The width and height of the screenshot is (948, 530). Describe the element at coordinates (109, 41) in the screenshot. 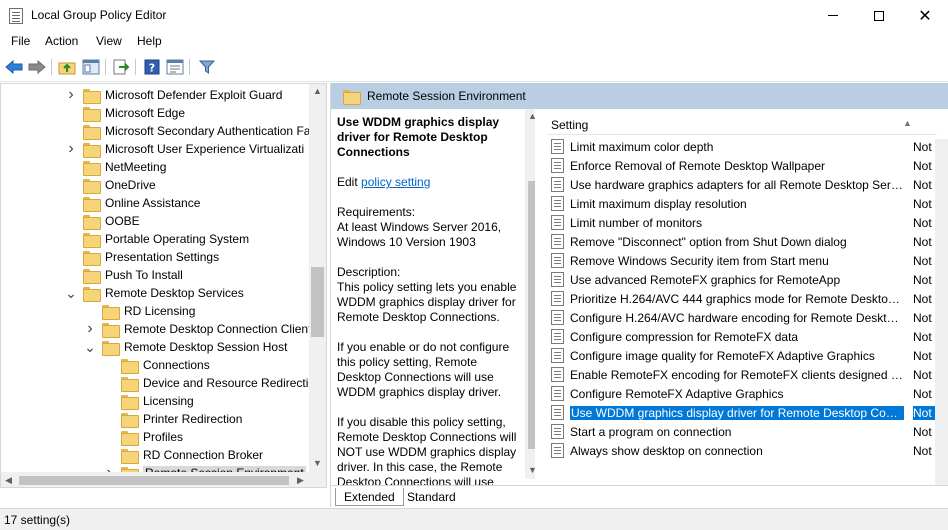

I see `menu-view: View` at that location.